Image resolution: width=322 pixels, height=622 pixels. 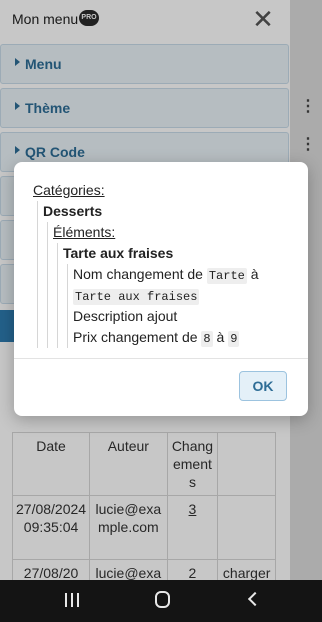 I want to click on dialog-divider, so click(x=161, y=358).